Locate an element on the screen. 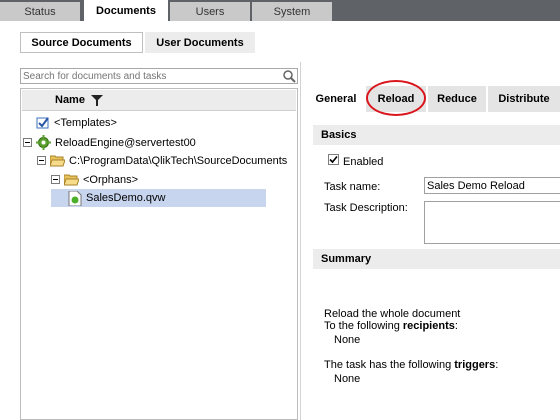  tree-item-orphans: <Orphans> is located at coordinates (94, 179).